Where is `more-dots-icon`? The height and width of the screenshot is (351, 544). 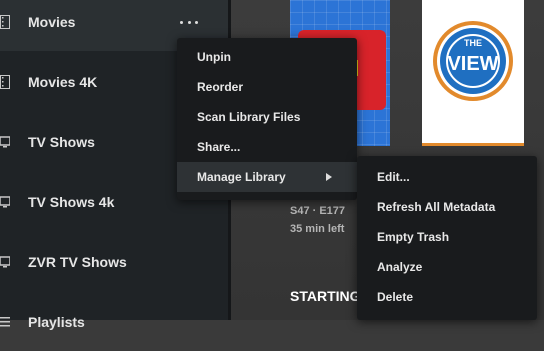
more-dots-icon is located at coordinates (189, 22).